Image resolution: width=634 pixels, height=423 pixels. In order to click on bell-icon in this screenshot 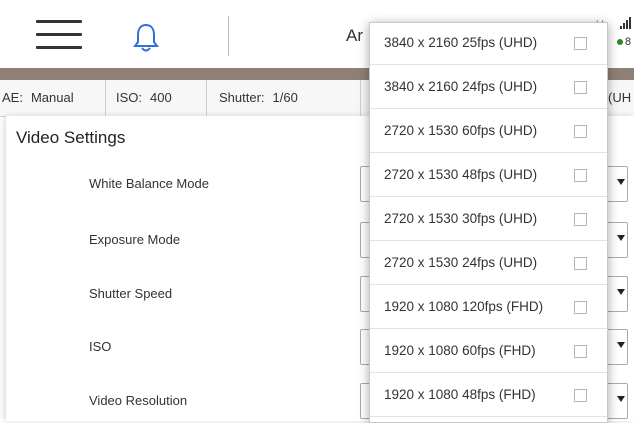, I will do `click(146, 38)`.